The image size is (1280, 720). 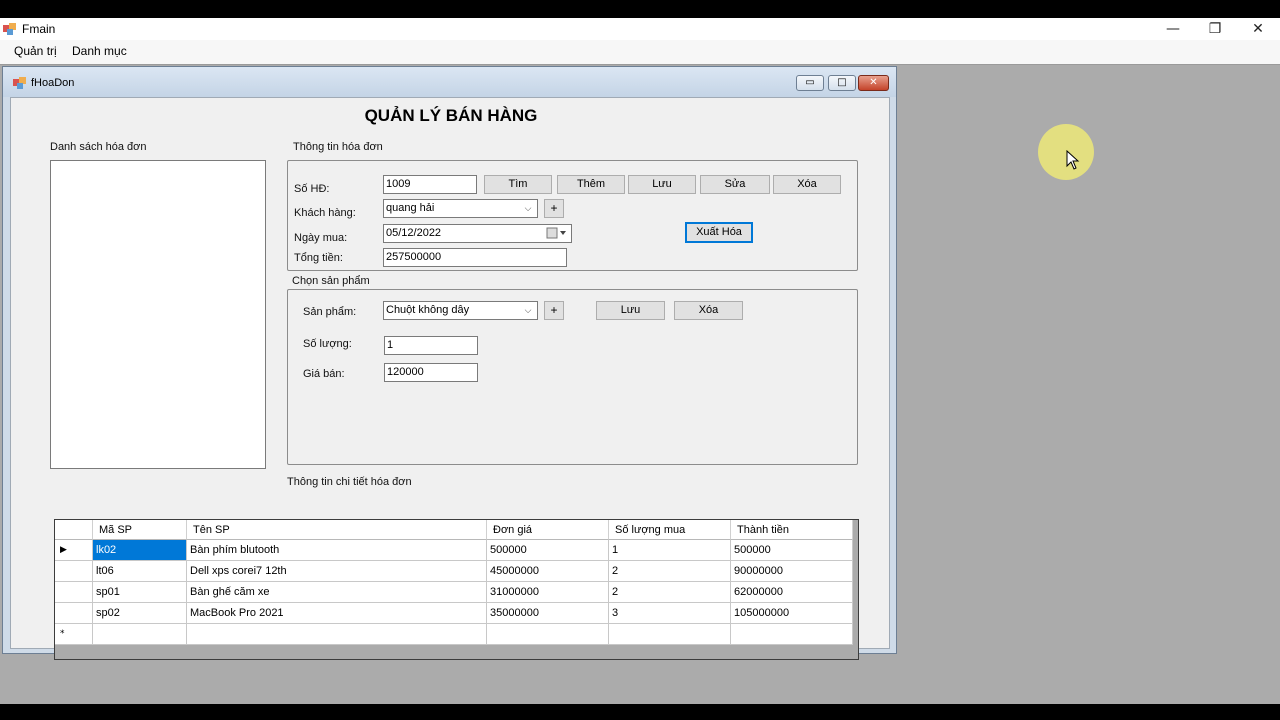 What do you see at coordinates (9, 29) in the screenshot?
I see `app-icon` at bounding box center [9, 29].